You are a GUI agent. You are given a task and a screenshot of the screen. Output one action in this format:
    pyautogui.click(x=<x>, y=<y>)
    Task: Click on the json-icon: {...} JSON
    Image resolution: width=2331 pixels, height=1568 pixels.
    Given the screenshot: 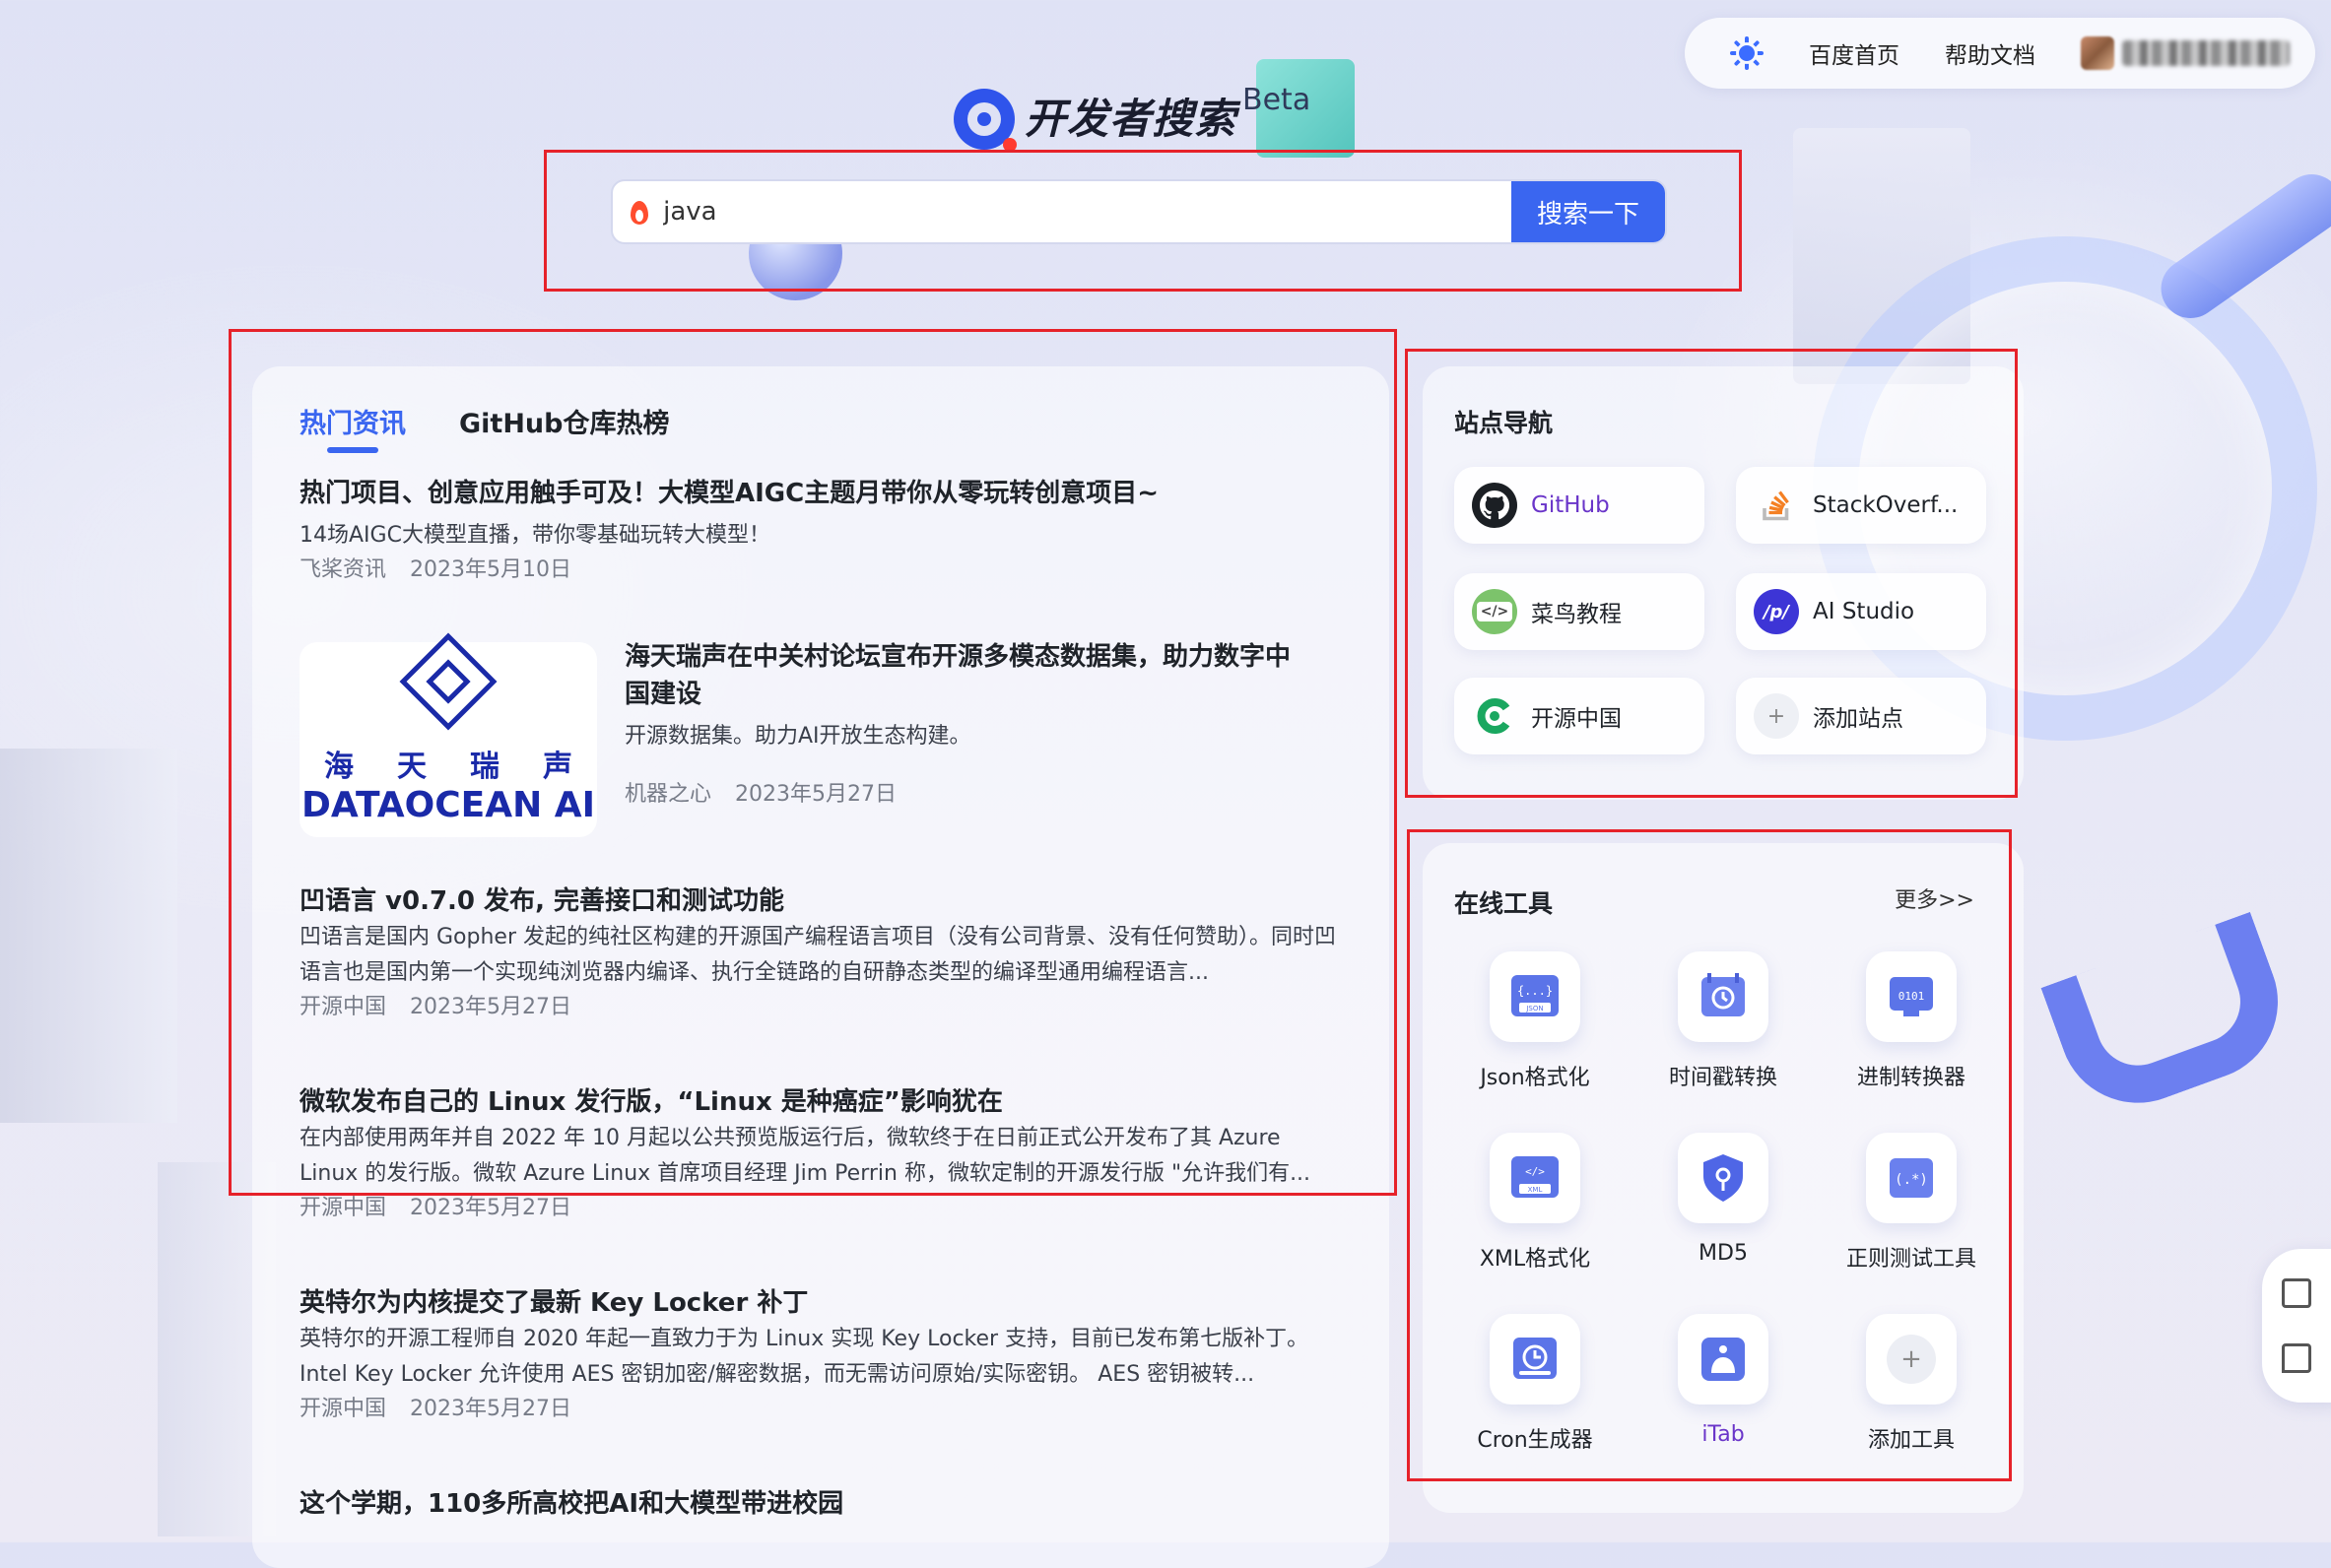 What is the action you would take?
    pyautogui.click(x=1535, y=997)
    